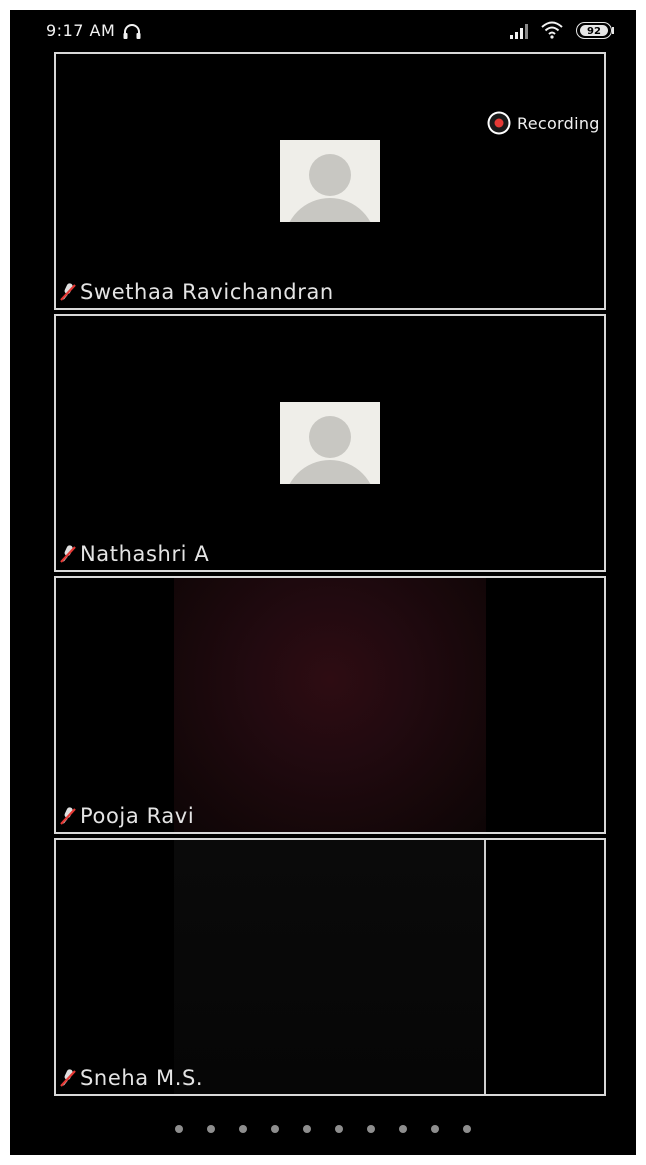  I want to click on participant-name: Pooja Ravi, so click(137, 816).